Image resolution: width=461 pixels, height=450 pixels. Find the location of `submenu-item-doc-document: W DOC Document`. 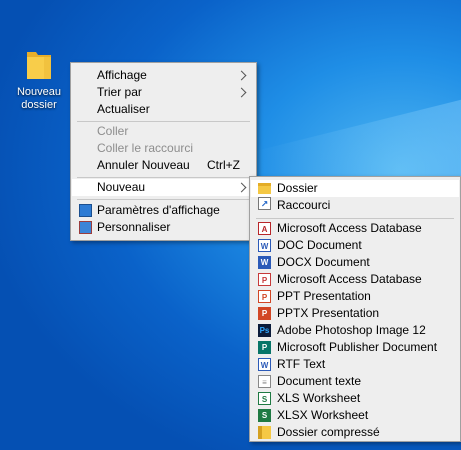

submenu-item-doc-document: W DOC Document is located at coordinates (355, 245).